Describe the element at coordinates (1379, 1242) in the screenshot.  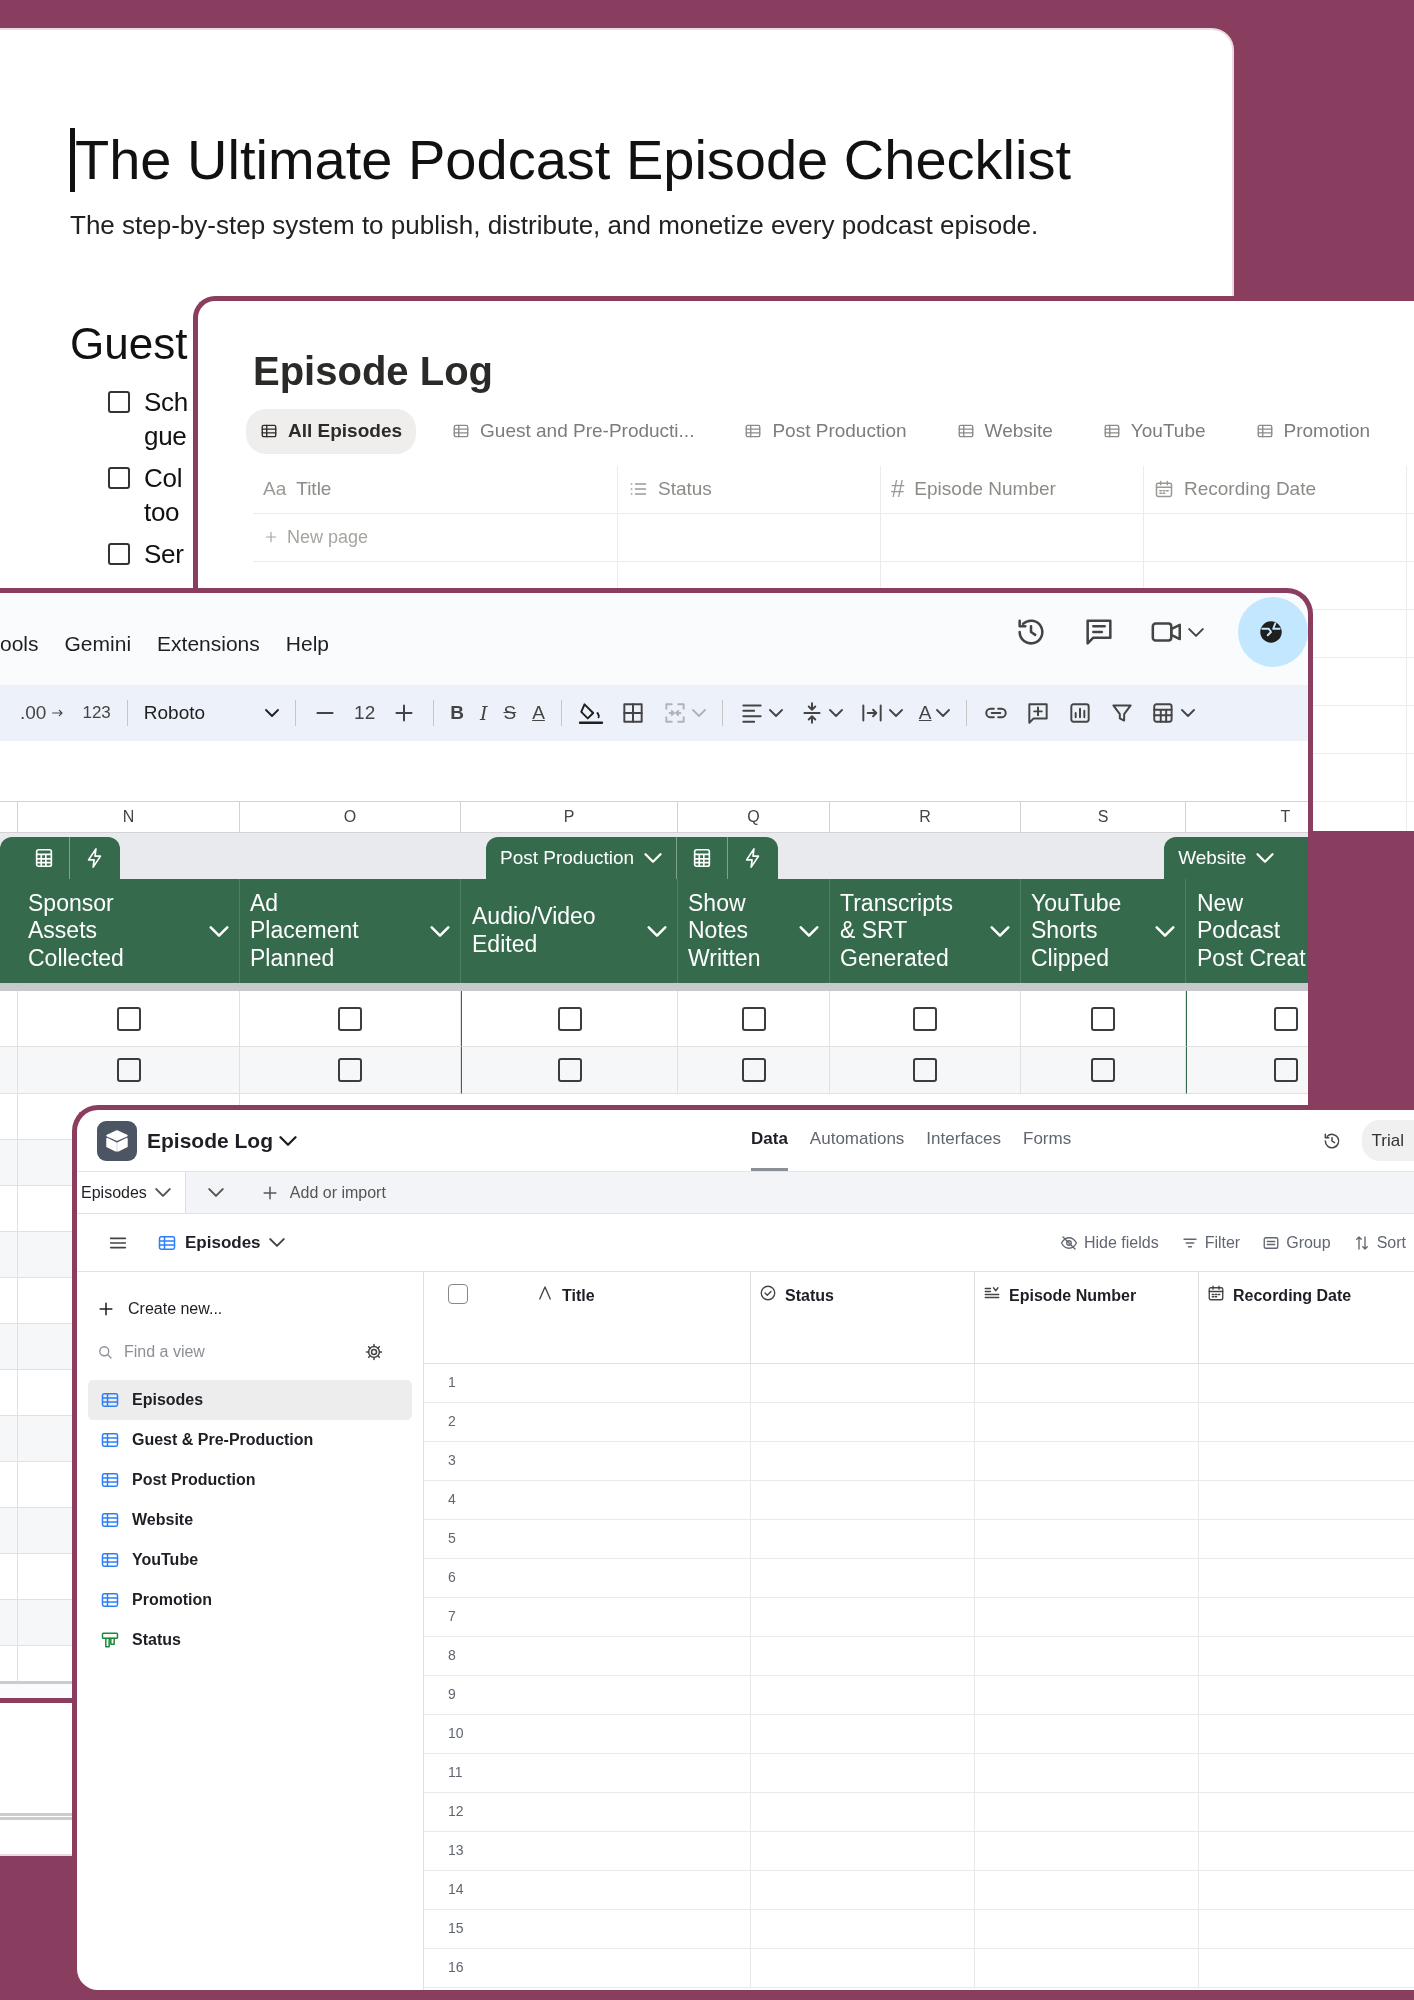
I see `toolbar-button: Sort` at that location.